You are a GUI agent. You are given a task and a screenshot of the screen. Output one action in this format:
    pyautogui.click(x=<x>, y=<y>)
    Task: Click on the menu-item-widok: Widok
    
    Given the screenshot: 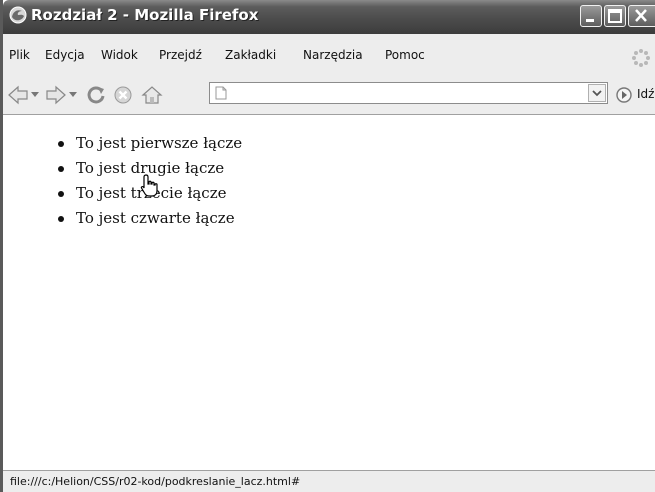 What is the action you would take?
    pyautogui.click(x=119, y=55)
    